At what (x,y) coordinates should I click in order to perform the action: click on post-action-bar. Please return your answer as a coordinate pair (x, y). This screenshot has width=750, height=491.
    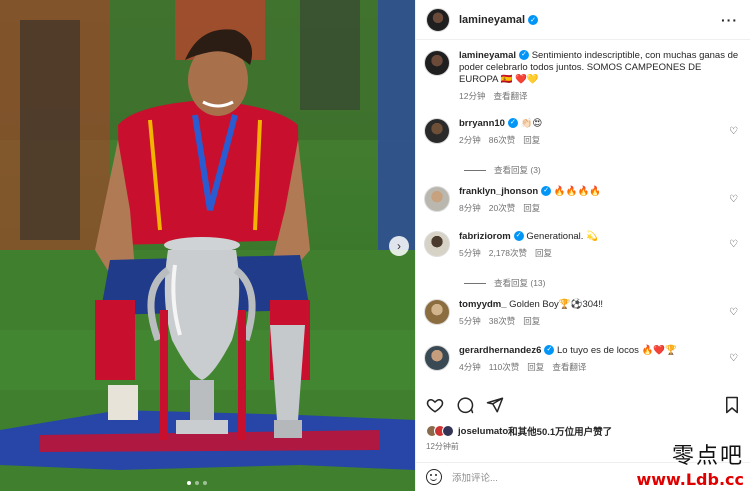
    Looking at the image, I should click on (583, 405).